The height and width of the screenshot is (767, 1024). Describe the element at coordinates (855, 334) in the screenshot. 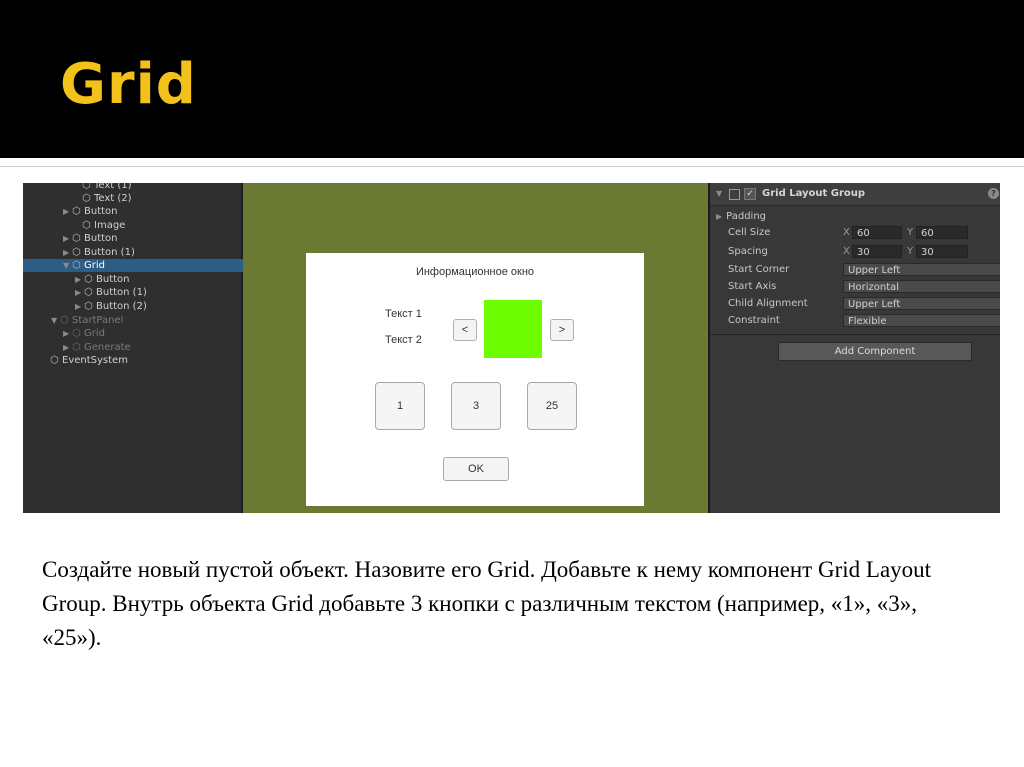

I see `inspector-divider` at that location.